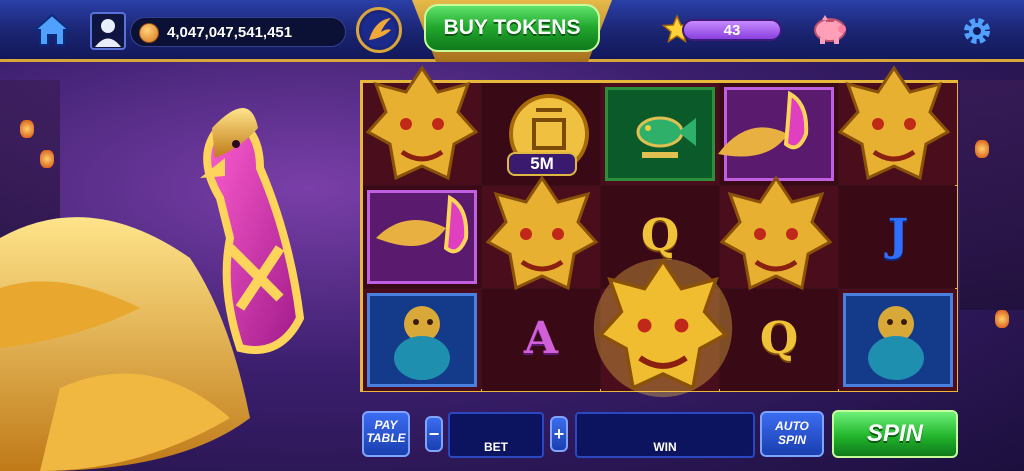 This screenshot has width=1024, height=471. Describe the element at coordinates (977, 31) in the screenshot. I see `gear-icon` at that location.